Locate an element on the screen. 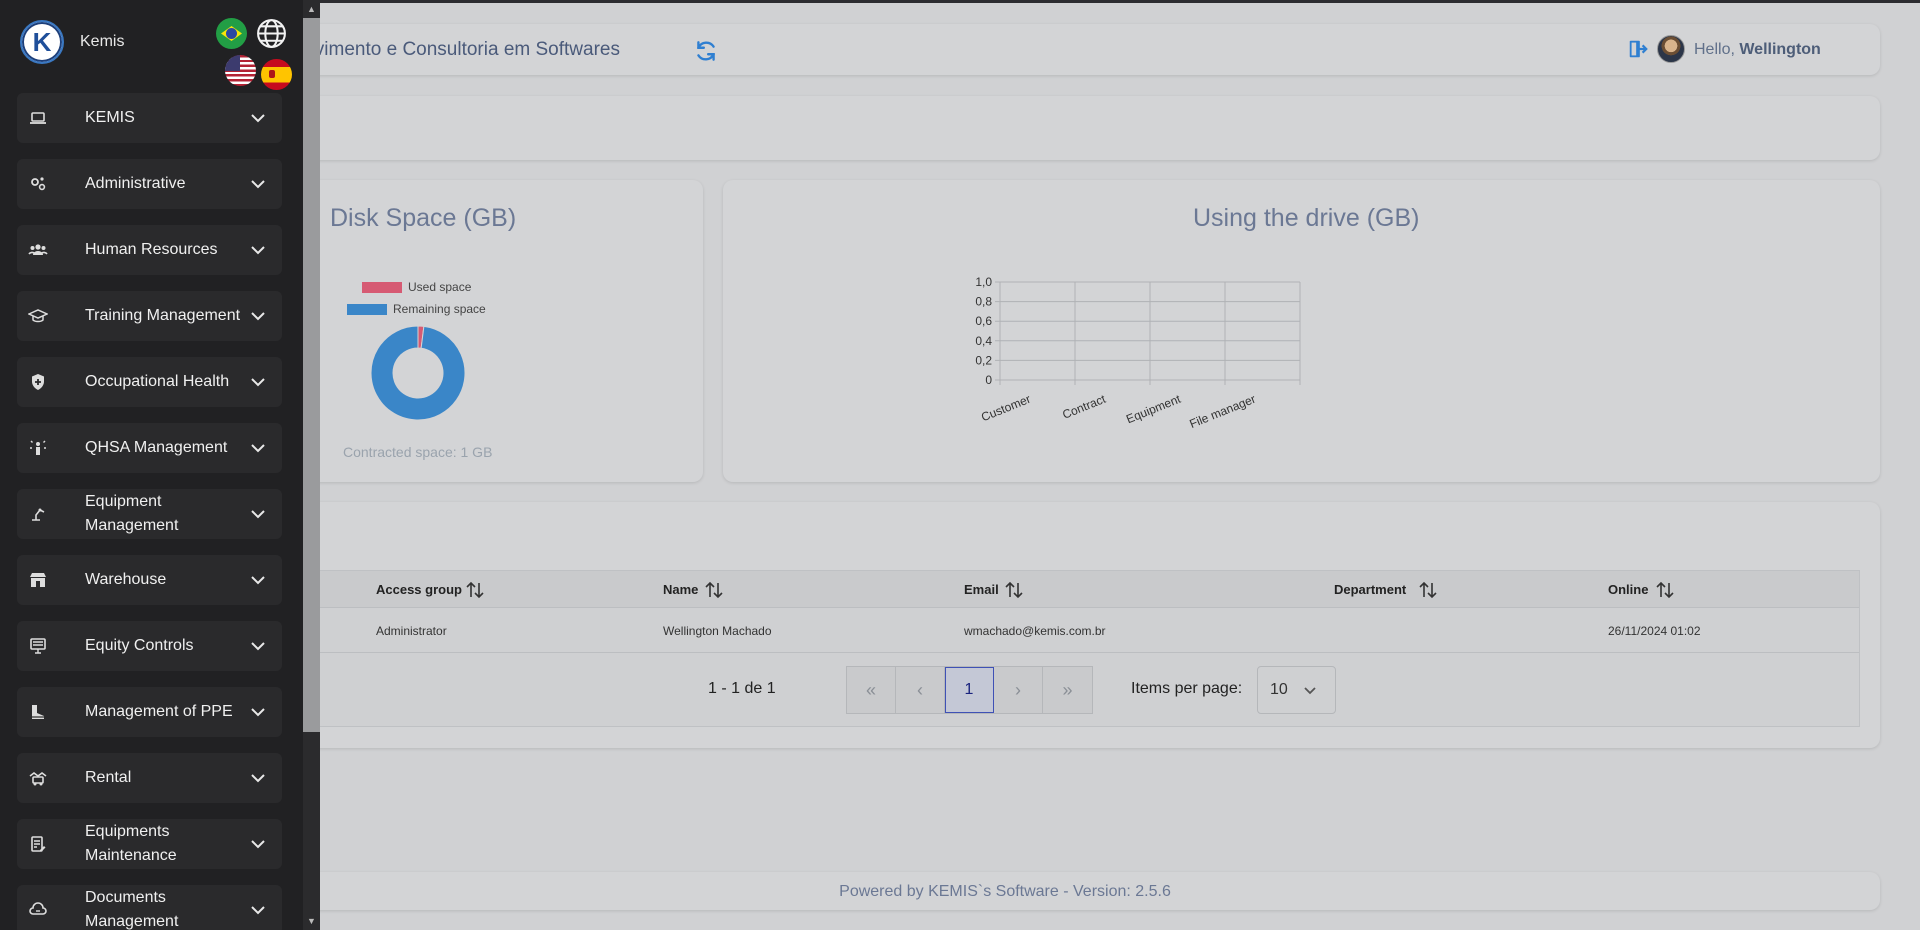 The image size is (1920, 930). handshake-icon is located at coordinates (38, 779).